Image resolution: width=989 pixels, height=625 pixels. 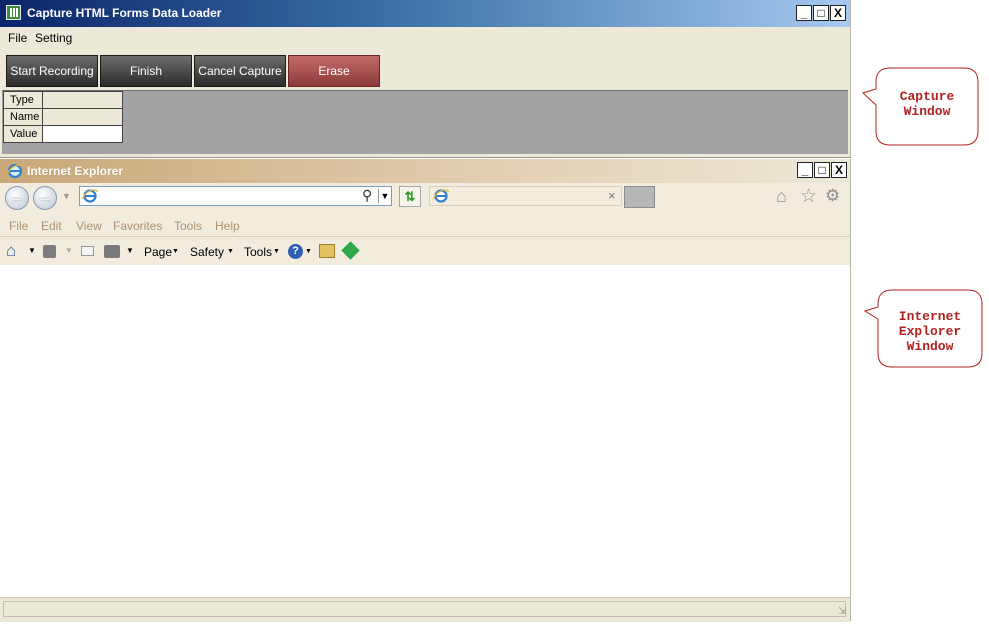 I want to click on erase-button: Erase, so click(x=334, y=71).